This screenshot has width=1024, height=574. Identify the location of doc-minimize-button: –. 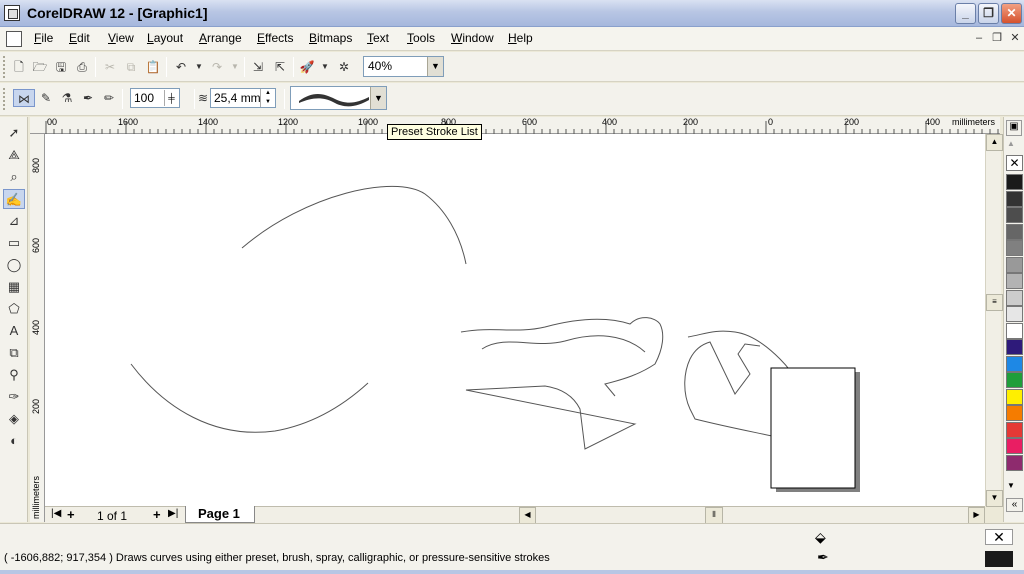
(979, 38).